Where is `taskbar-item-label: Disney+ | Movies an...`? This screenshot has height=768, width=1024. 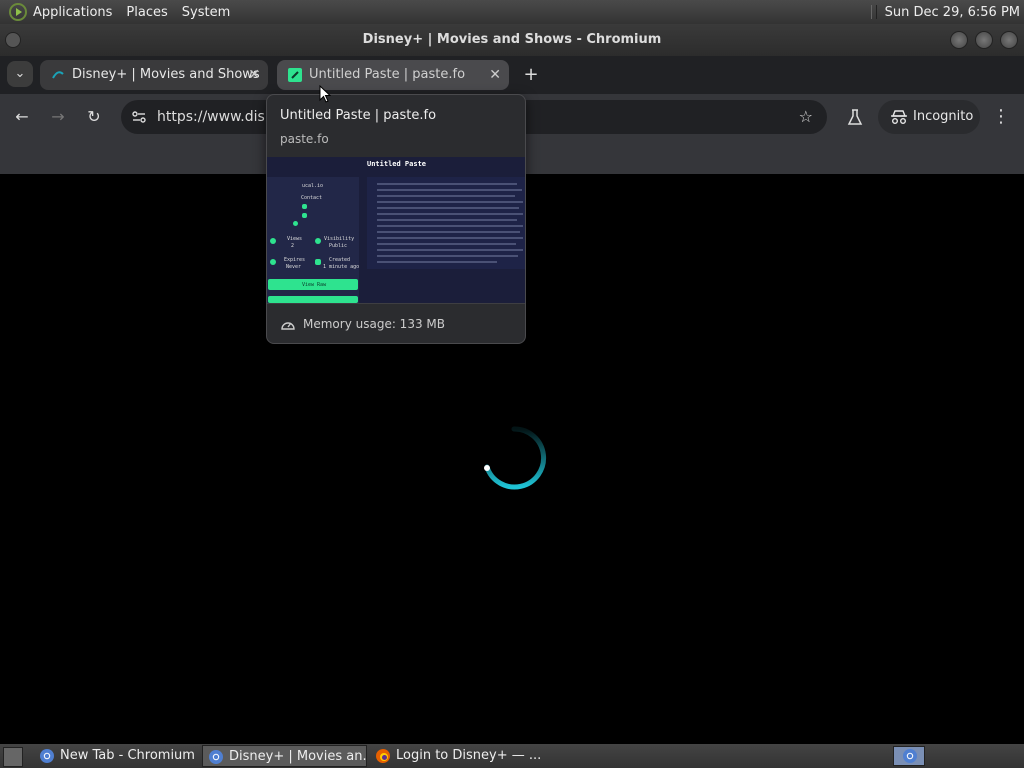
taskbar-item-label: Disney+ | Movies an... is located at coordinates (298, 756).